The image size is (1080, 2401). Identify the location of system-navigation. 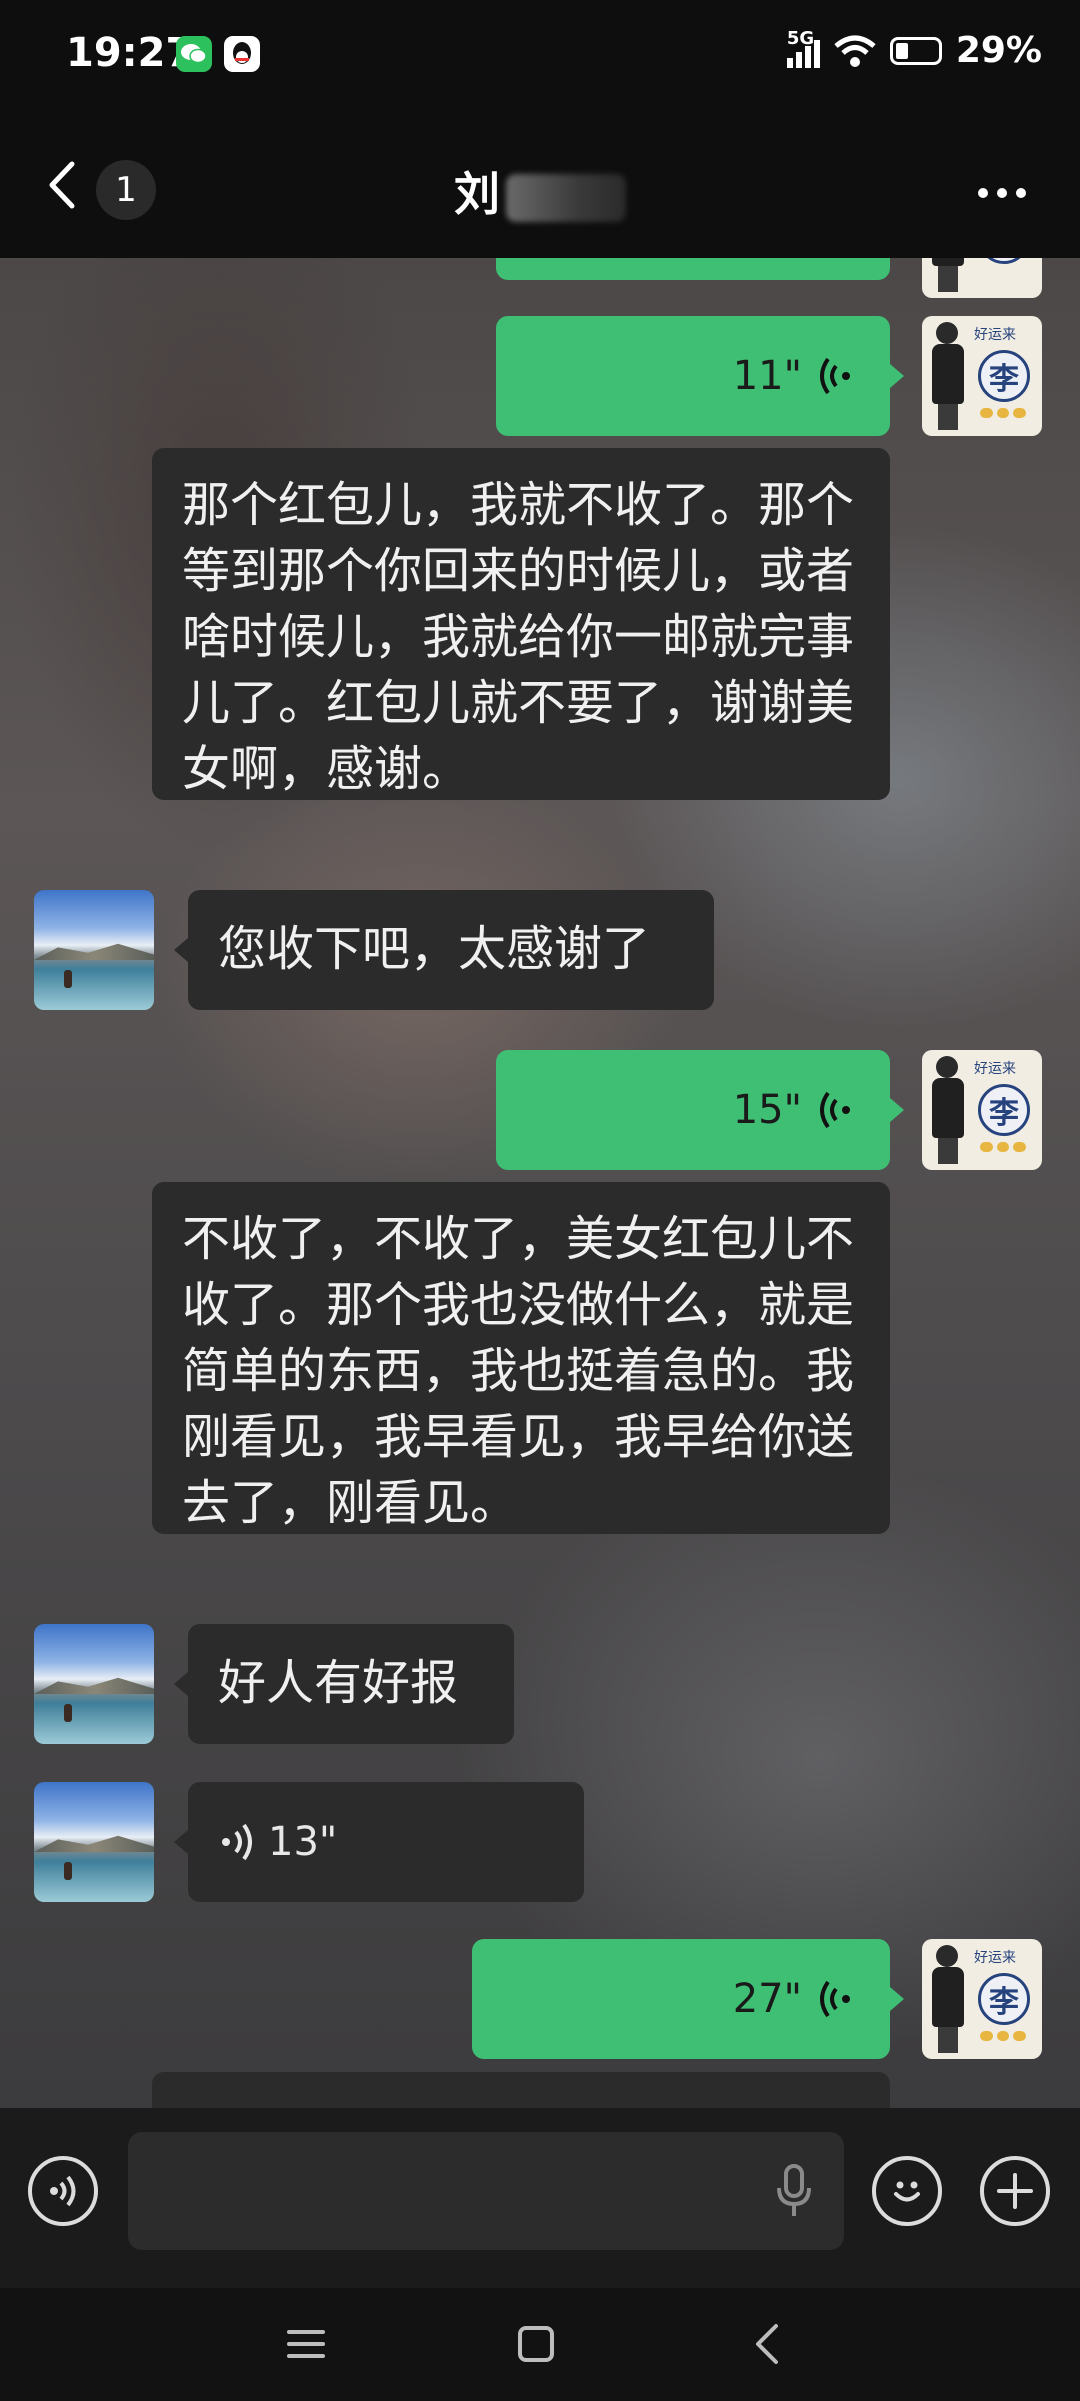
(540, 2344).